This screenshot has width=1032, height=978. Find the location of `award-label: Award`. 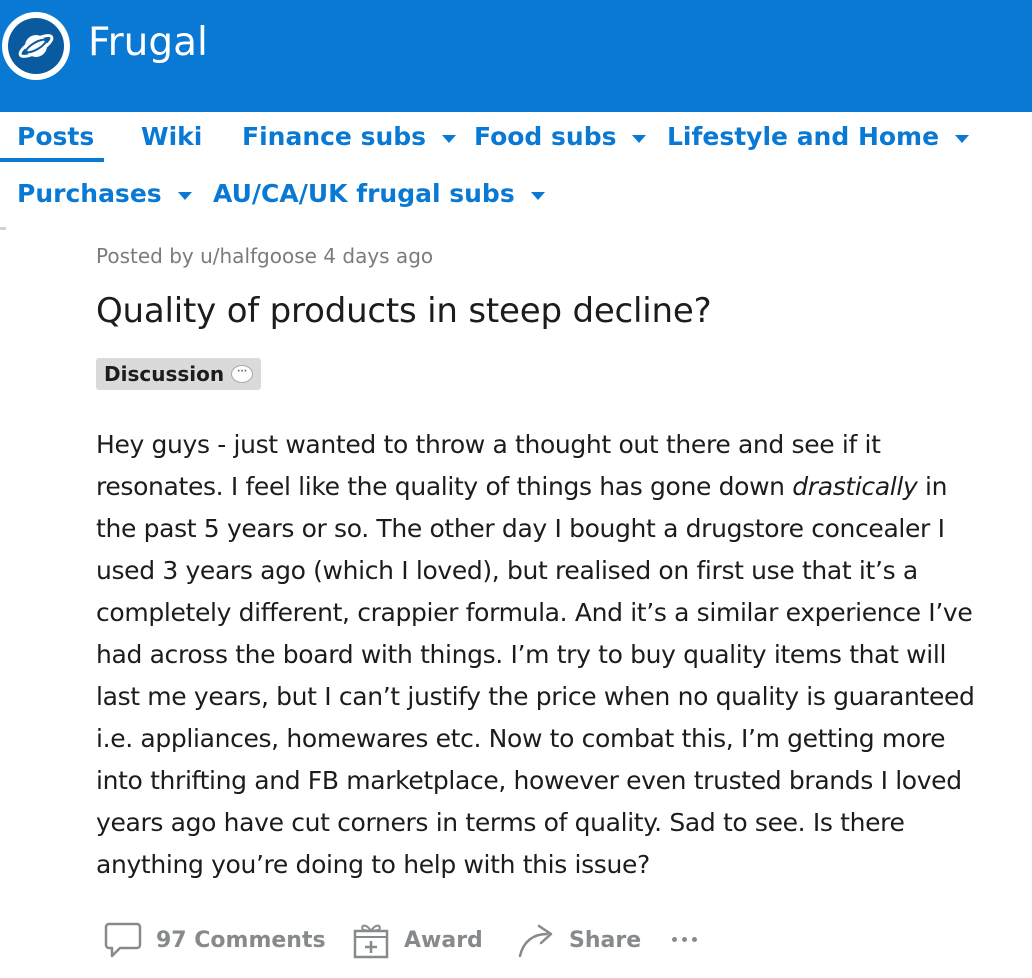

award-label: Award is located at coordinates (443, 940).